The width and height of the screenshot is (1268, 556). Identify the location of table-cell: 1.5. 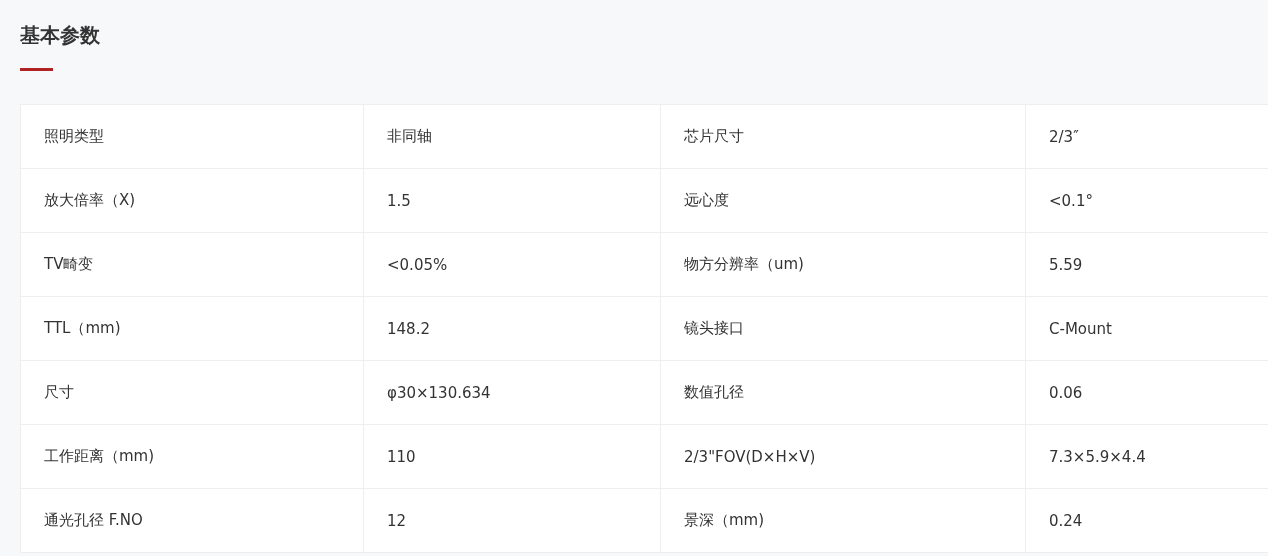
(512, 200).